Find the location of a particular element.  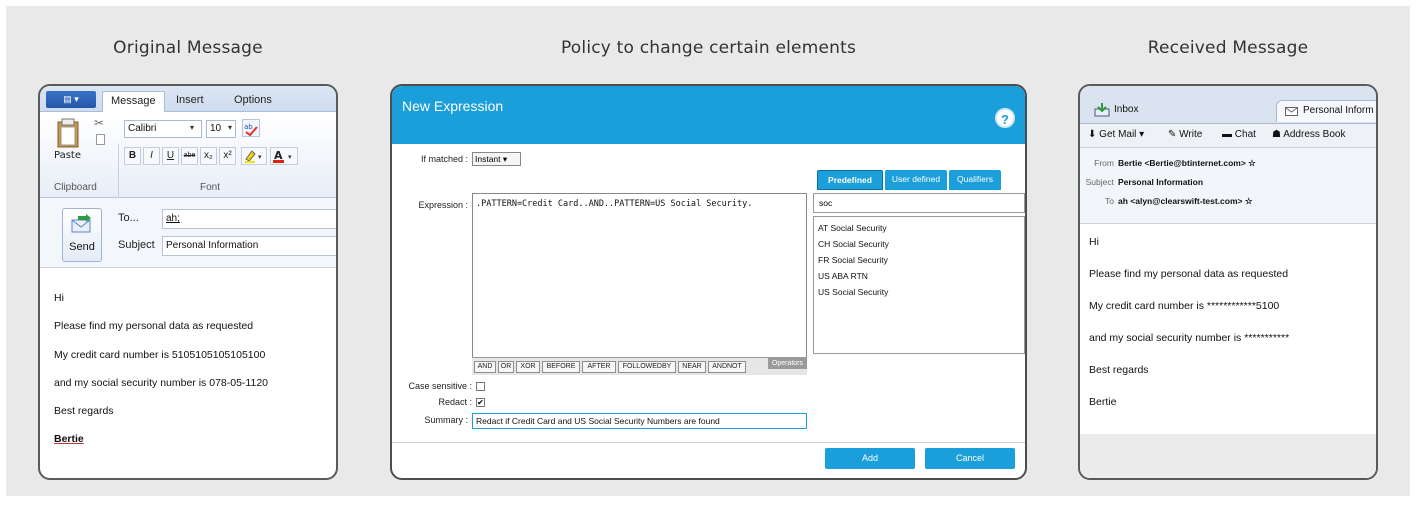

highlighter-icon: ▾ is located at coordinates (253, 156).